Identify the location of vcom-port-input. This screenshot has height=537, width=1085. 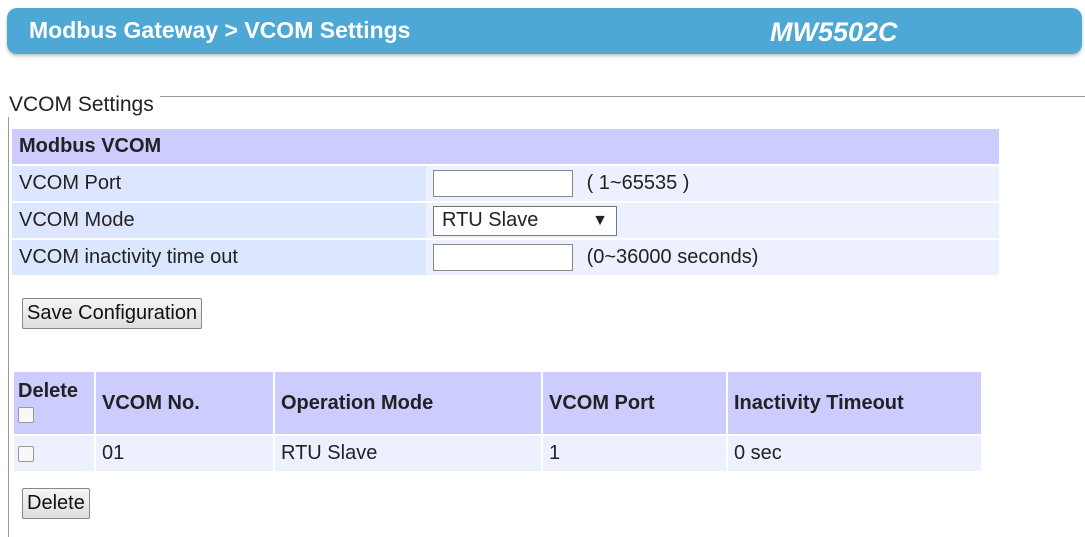
(503, 183).